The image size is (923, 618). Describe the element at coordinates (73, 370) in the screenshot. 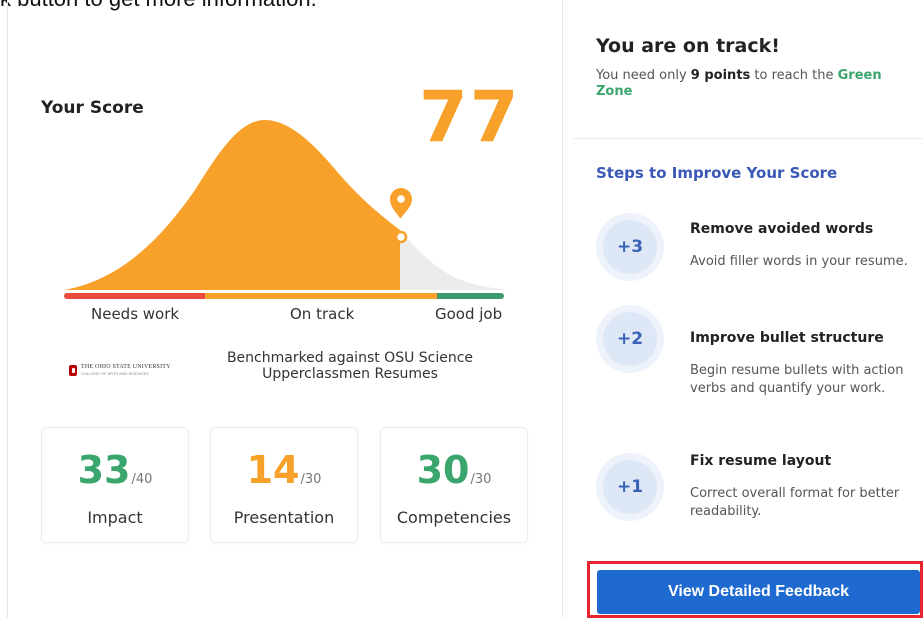

I see `osu-block-o-icon` at that location.